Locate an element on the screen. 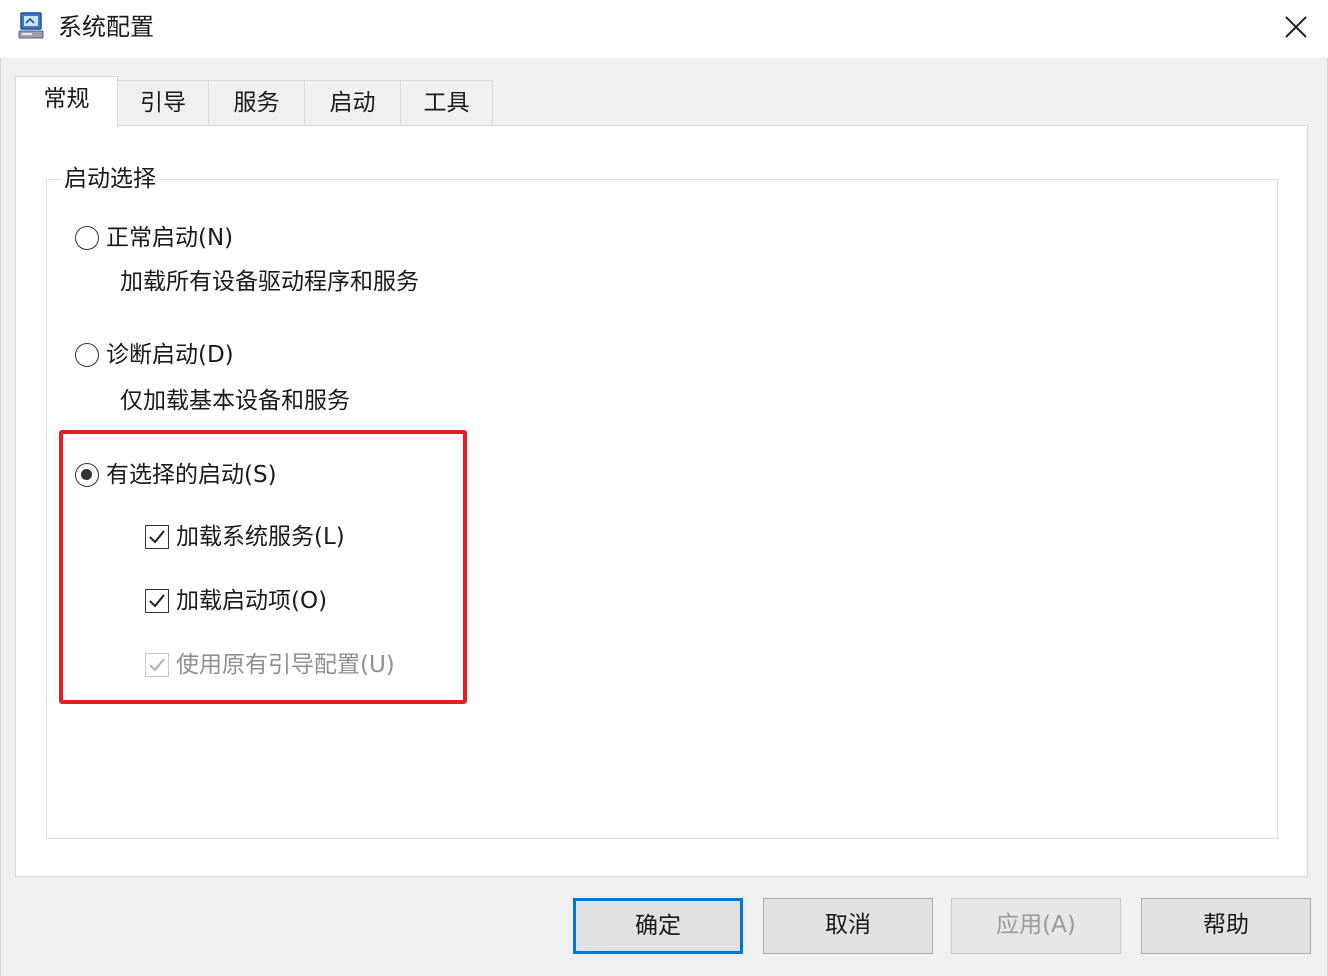 The width and height of the screenshot is (1328, 976). diagnostic-startup-label: 诊断启动(D) is located at coordinates (170, 355).